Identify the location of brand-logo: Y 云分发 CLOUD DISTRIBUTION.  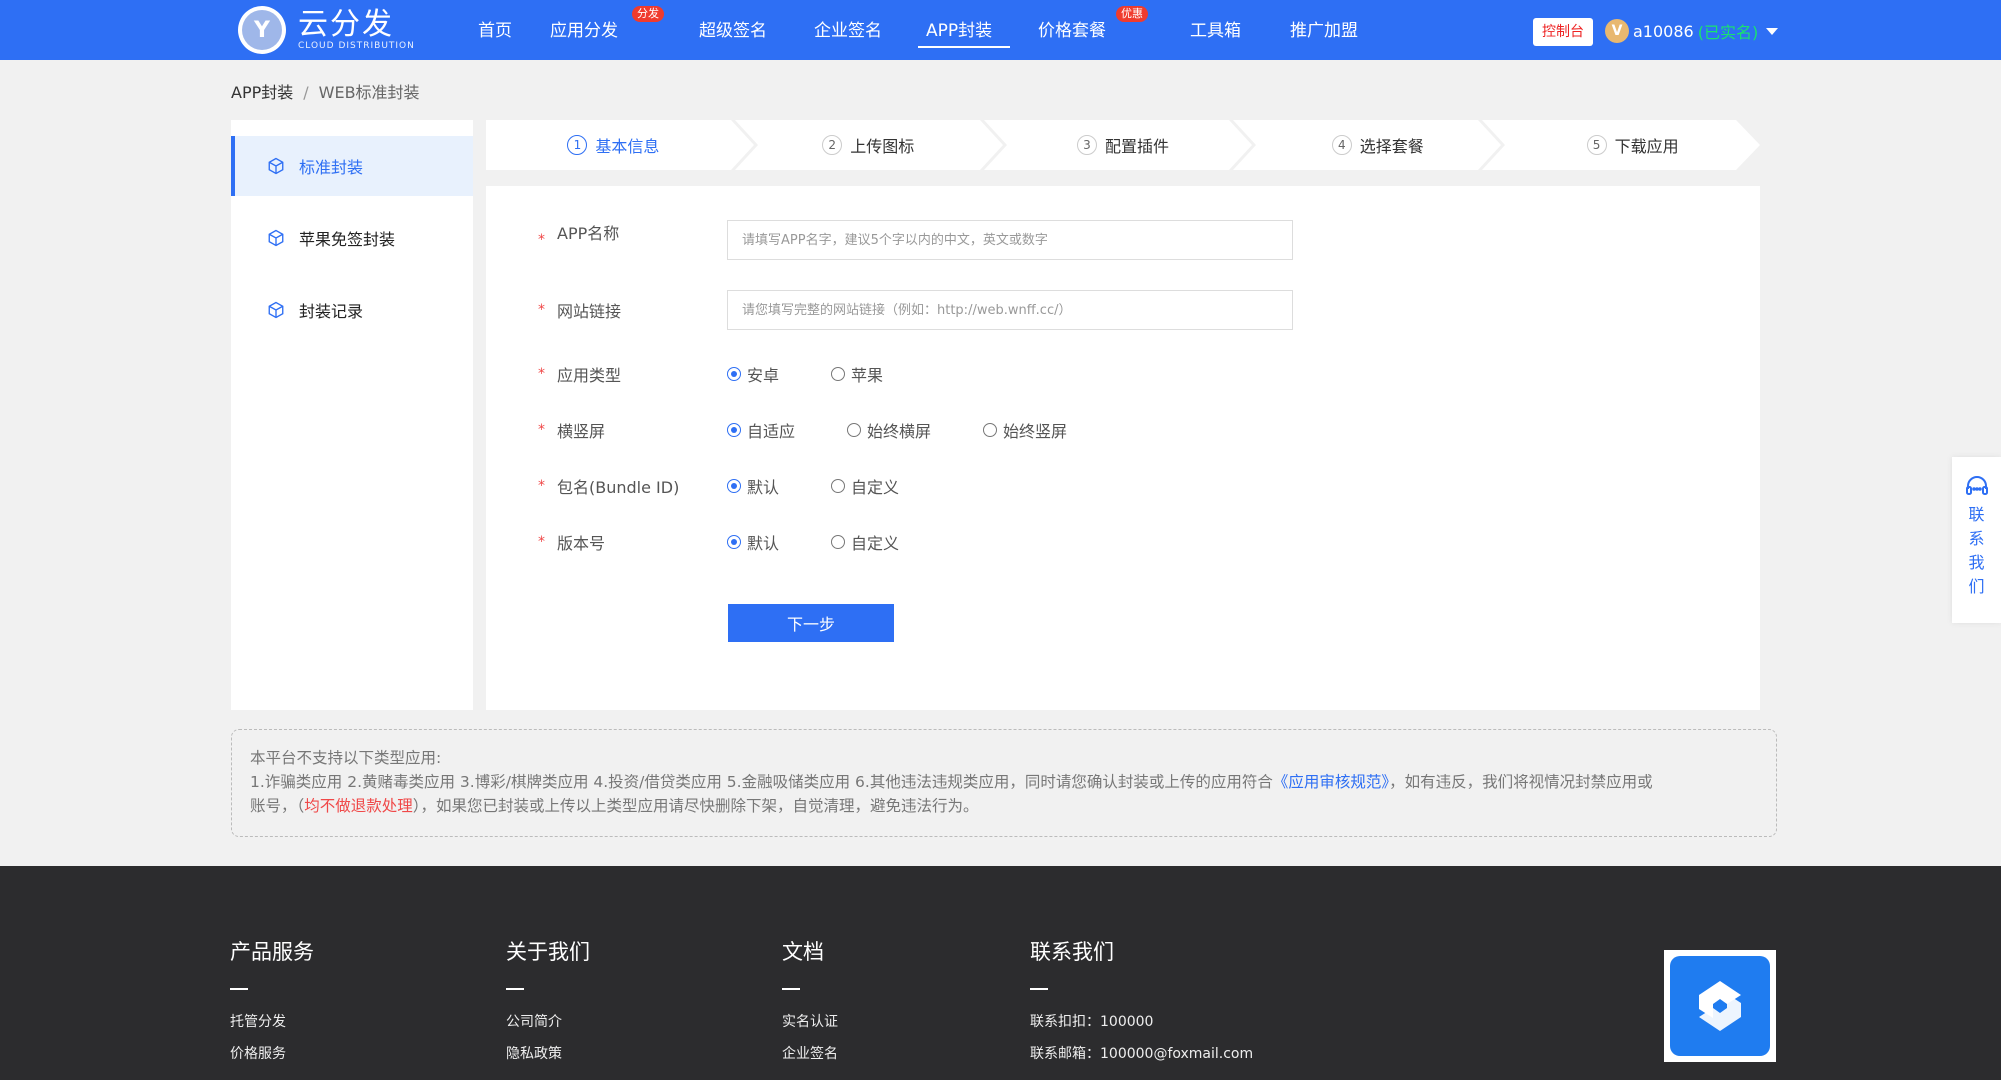
(326, 30).